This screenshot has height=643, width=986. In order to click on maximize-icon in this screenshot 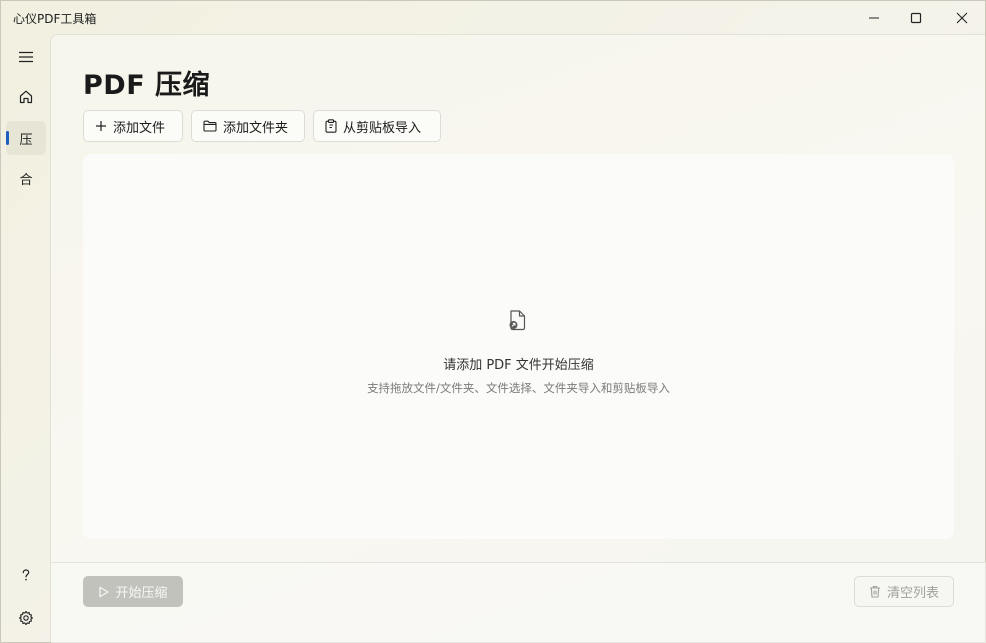, I will do `click(916, 17)`.